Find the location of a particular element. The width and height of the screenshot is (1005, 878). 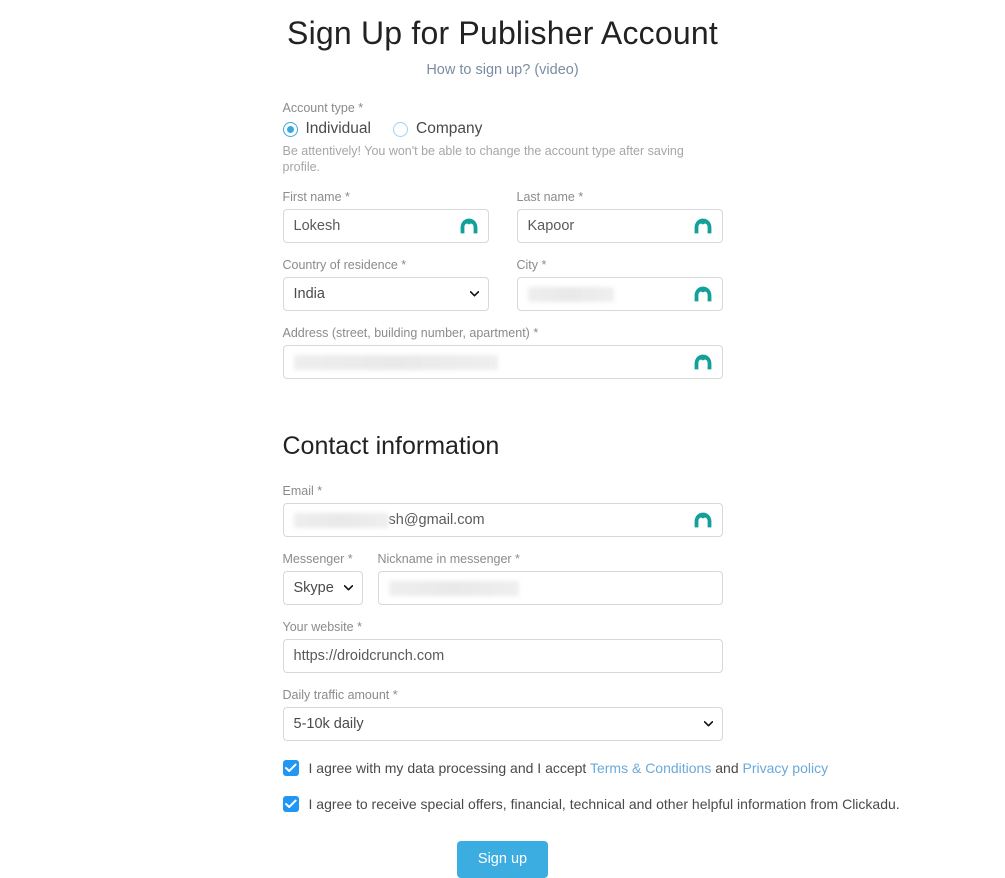

privacy-policy-link: Privacy policy is located at coordinates (786, 768).